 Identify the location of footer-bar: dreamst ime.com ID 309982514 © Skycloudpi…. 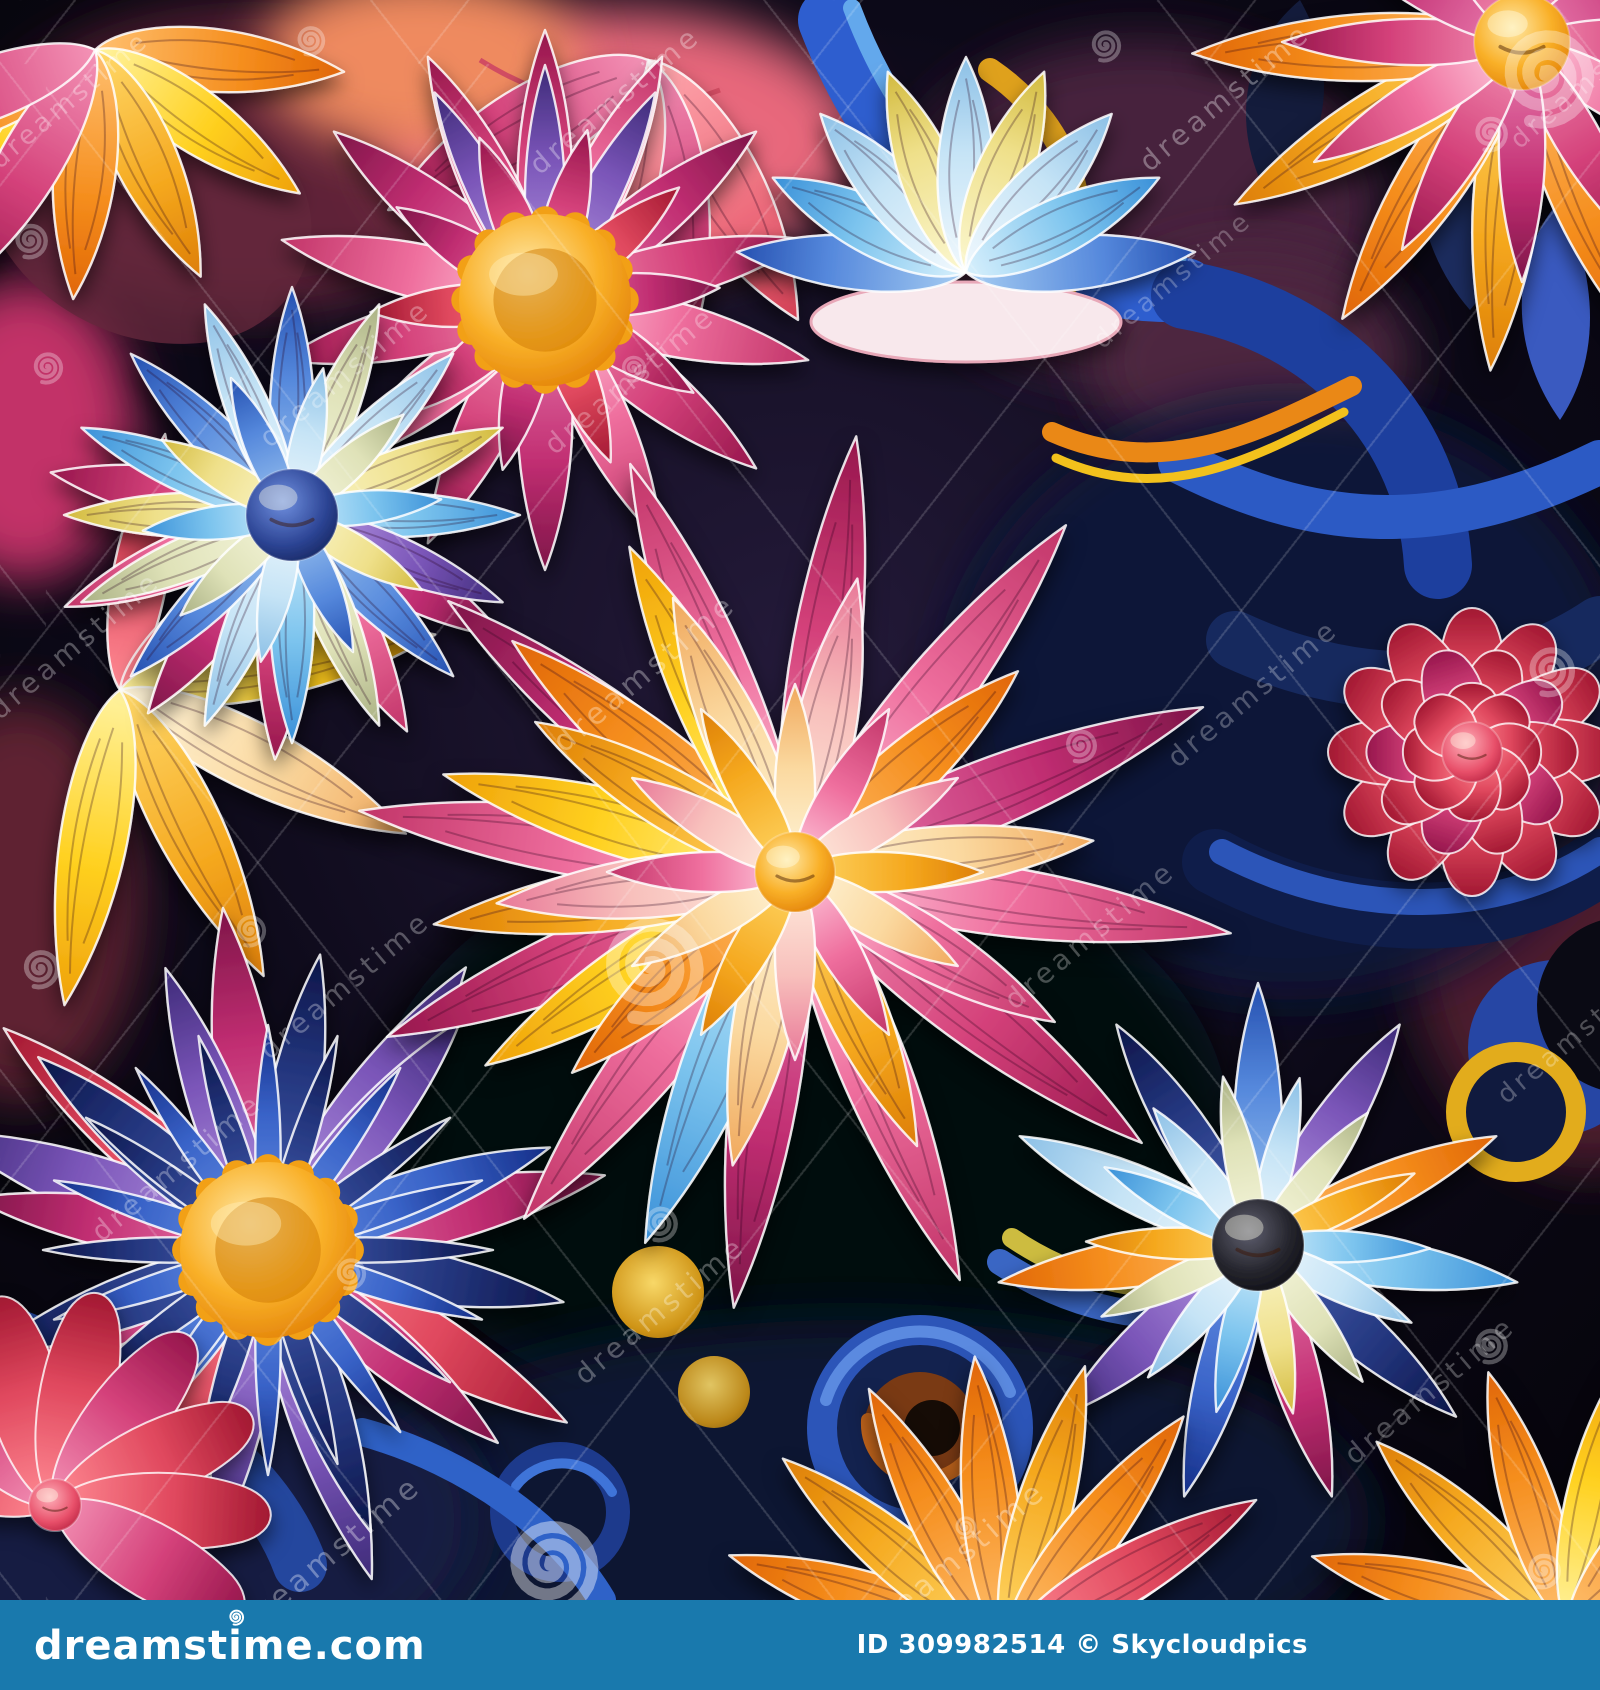
(800, 1645).